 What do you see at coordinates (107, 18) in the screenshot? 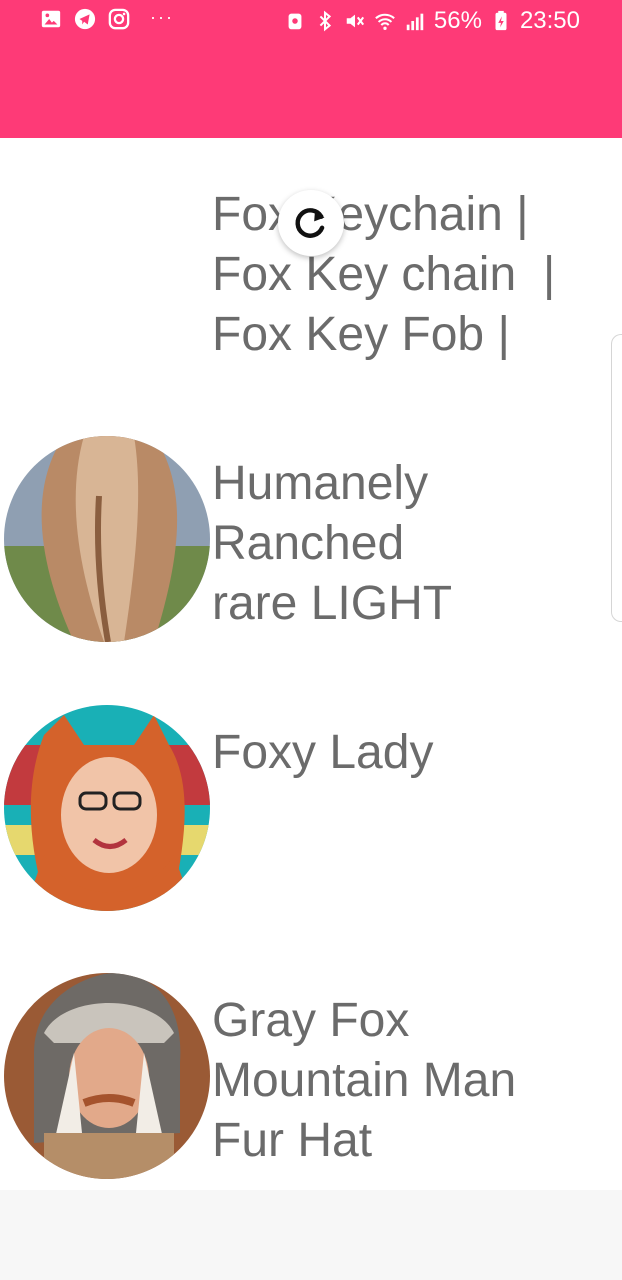
I see `status-left-icons: ···` at bounding box center [107, 18].